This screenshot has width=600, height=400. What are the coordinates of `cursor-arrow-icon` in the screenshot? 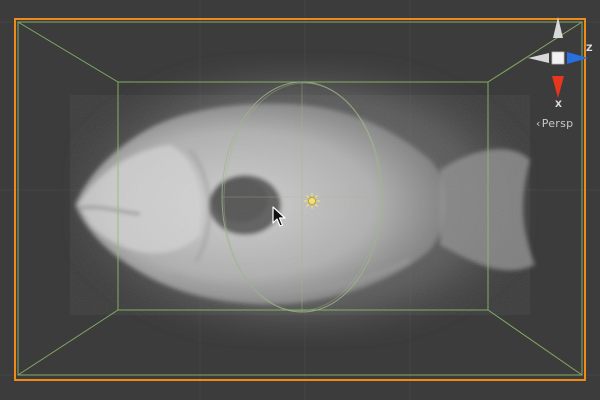 It's located at (279, 216).